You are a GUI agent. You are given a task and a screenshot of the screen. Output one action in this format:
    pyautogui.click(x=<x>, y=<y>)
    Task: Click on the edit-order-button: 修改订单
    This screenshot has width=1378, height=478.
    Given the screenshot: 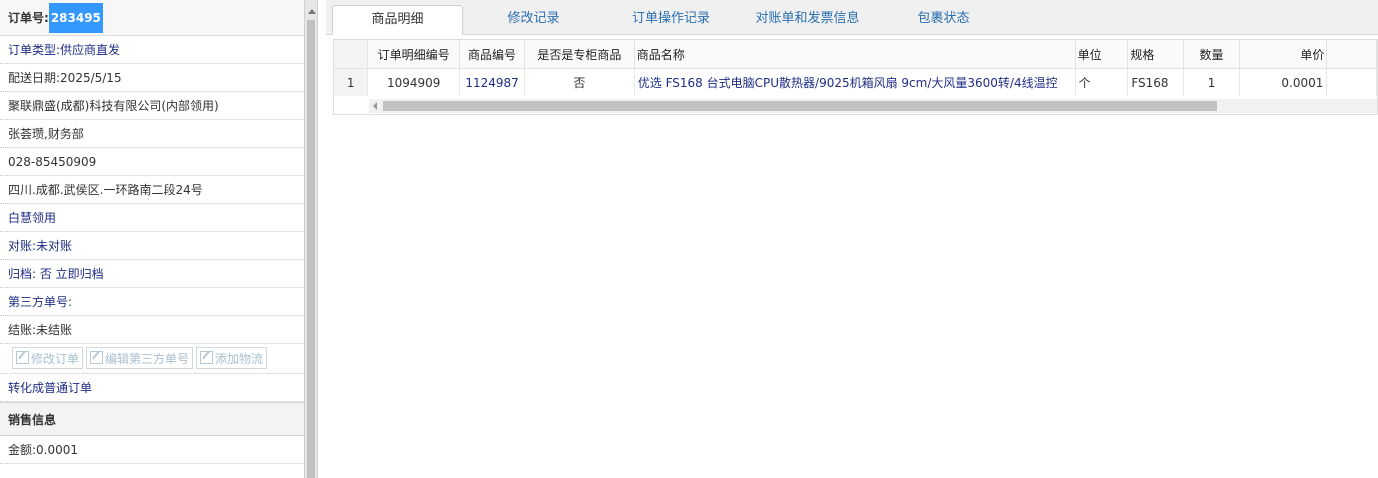 What is the action you would take?
    pyautogui.click(x=48, y=358)
    